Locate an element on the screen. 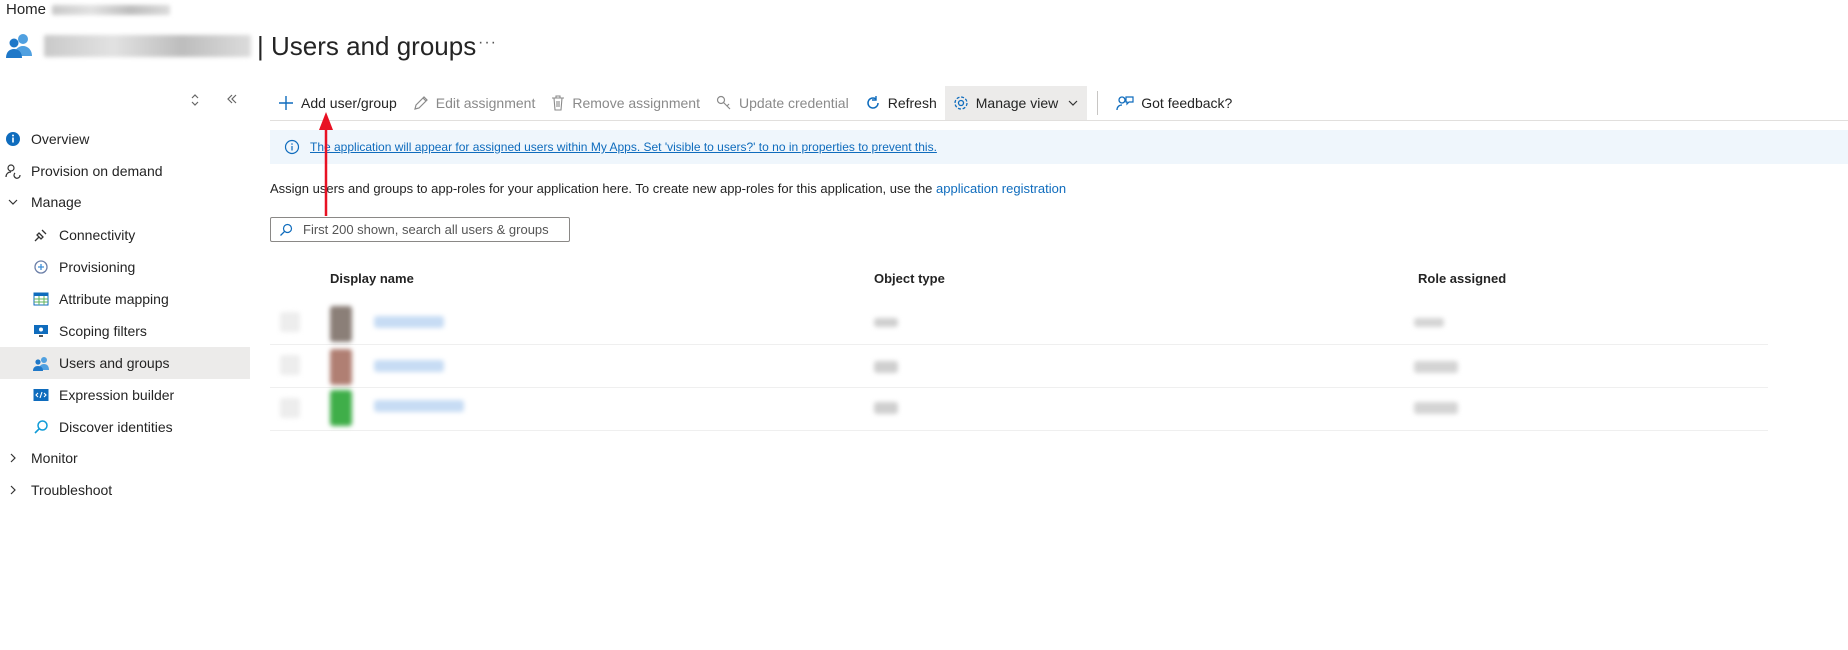 This screenshot has height=650, width=1848. app-name-redacted is located at coordinates (147, 46).